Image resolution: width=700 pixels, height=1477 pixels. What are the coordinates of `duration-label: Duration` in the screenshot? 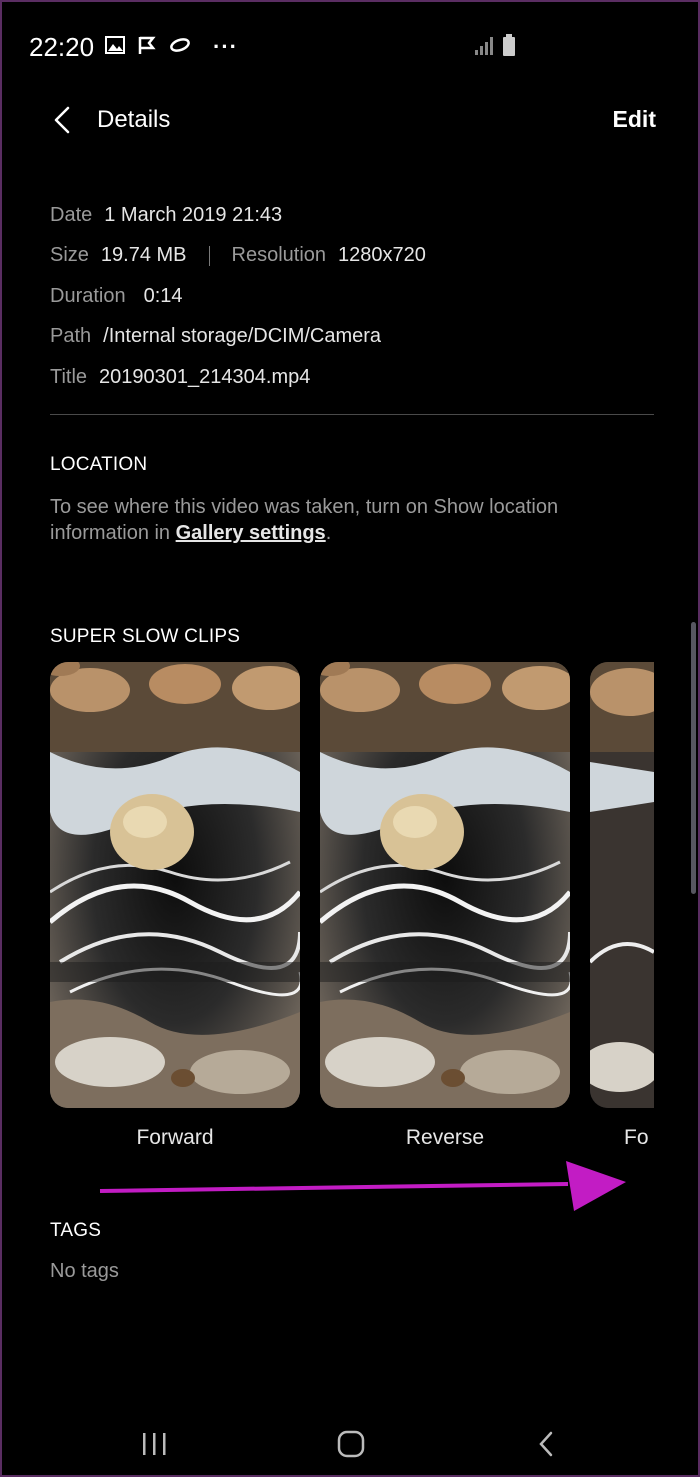 It's located at (88, 295).